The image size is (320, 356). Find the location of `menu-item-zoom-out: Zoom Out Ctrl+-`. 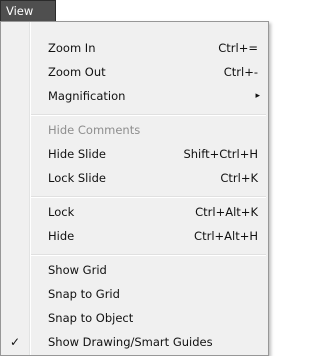

menu-item-zoom-out: Zoom Out Ctrl+- is located at coordinates (134, 72).